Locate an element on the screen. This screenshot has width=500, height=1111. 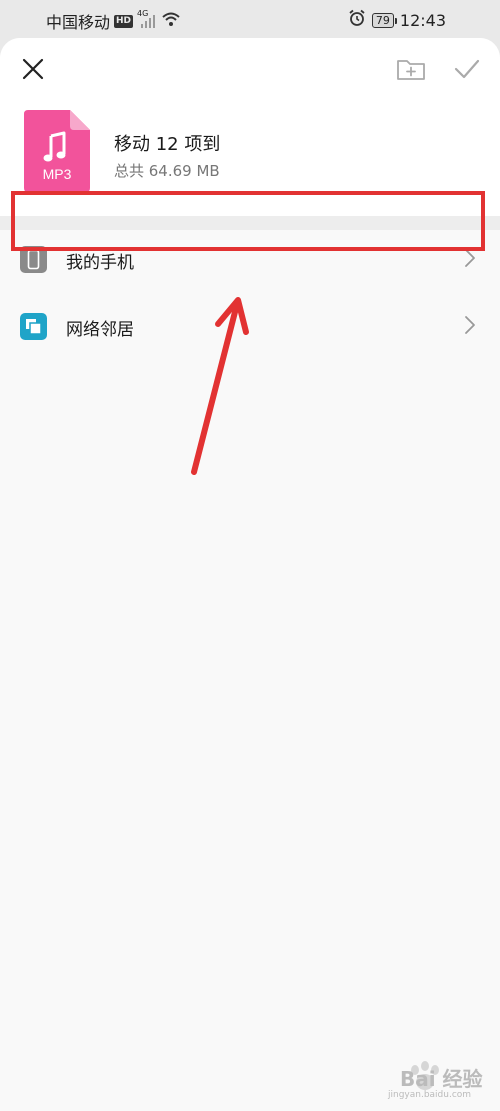
location-label: 我的手机 is located at coordinates (100, 263).